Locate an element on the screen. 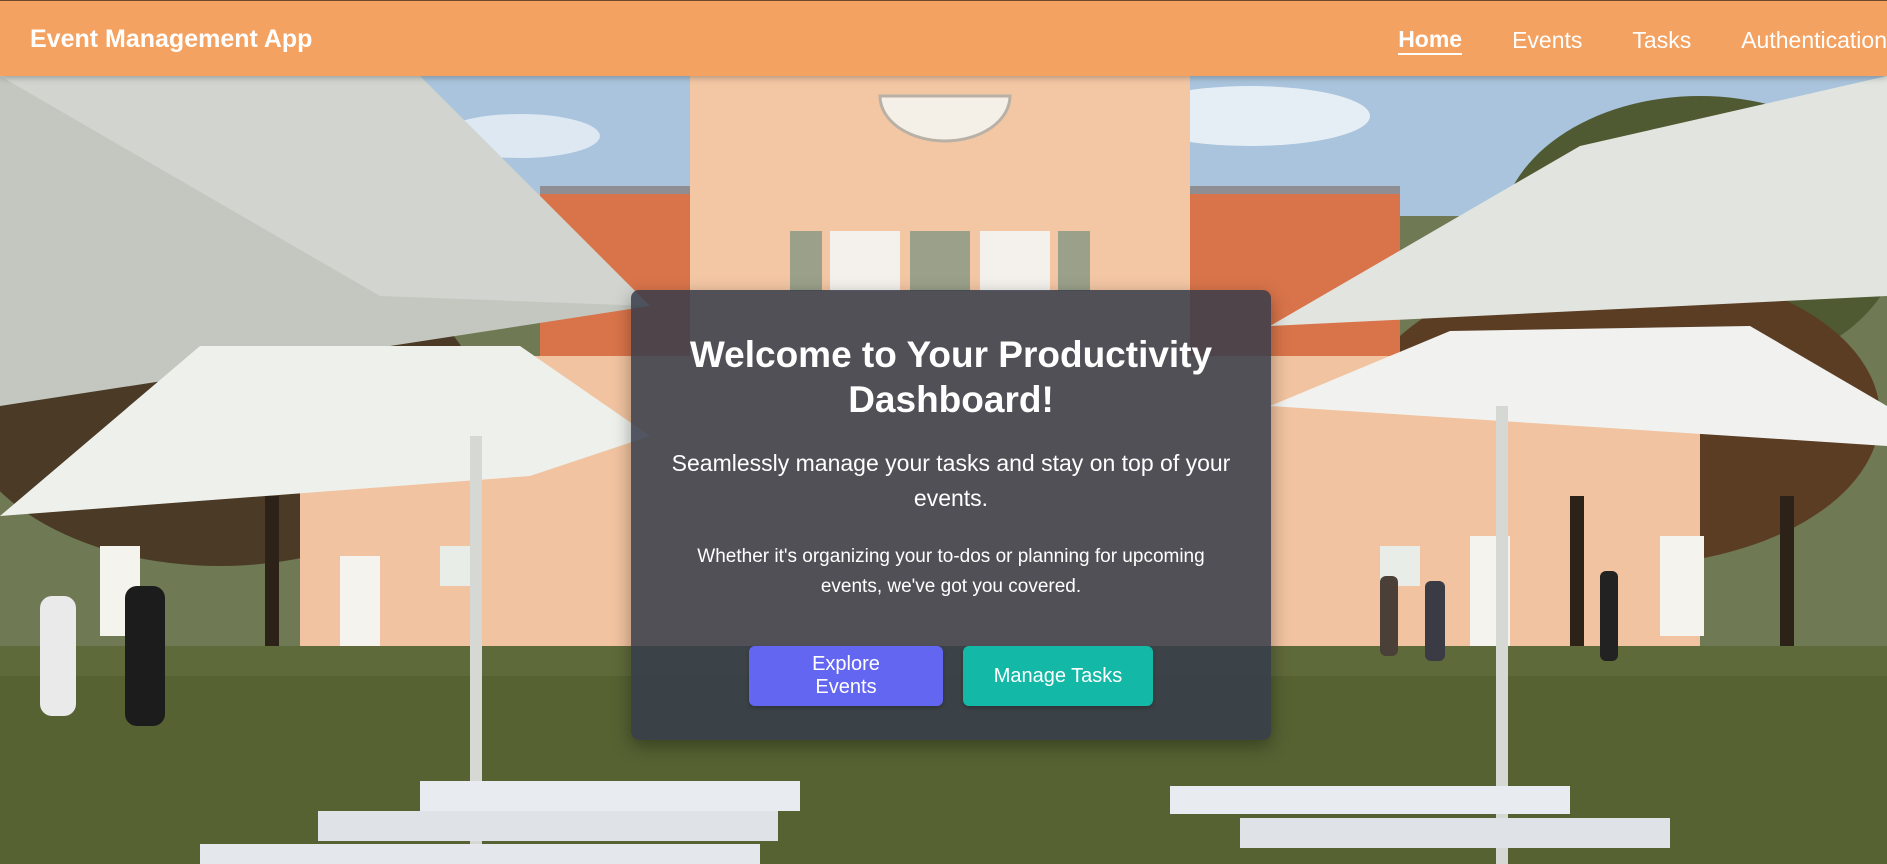 The image size is (1887, 864). welcome-title: Welcome to Your Productivity Dashboard! is located at coordinates (951, 377).